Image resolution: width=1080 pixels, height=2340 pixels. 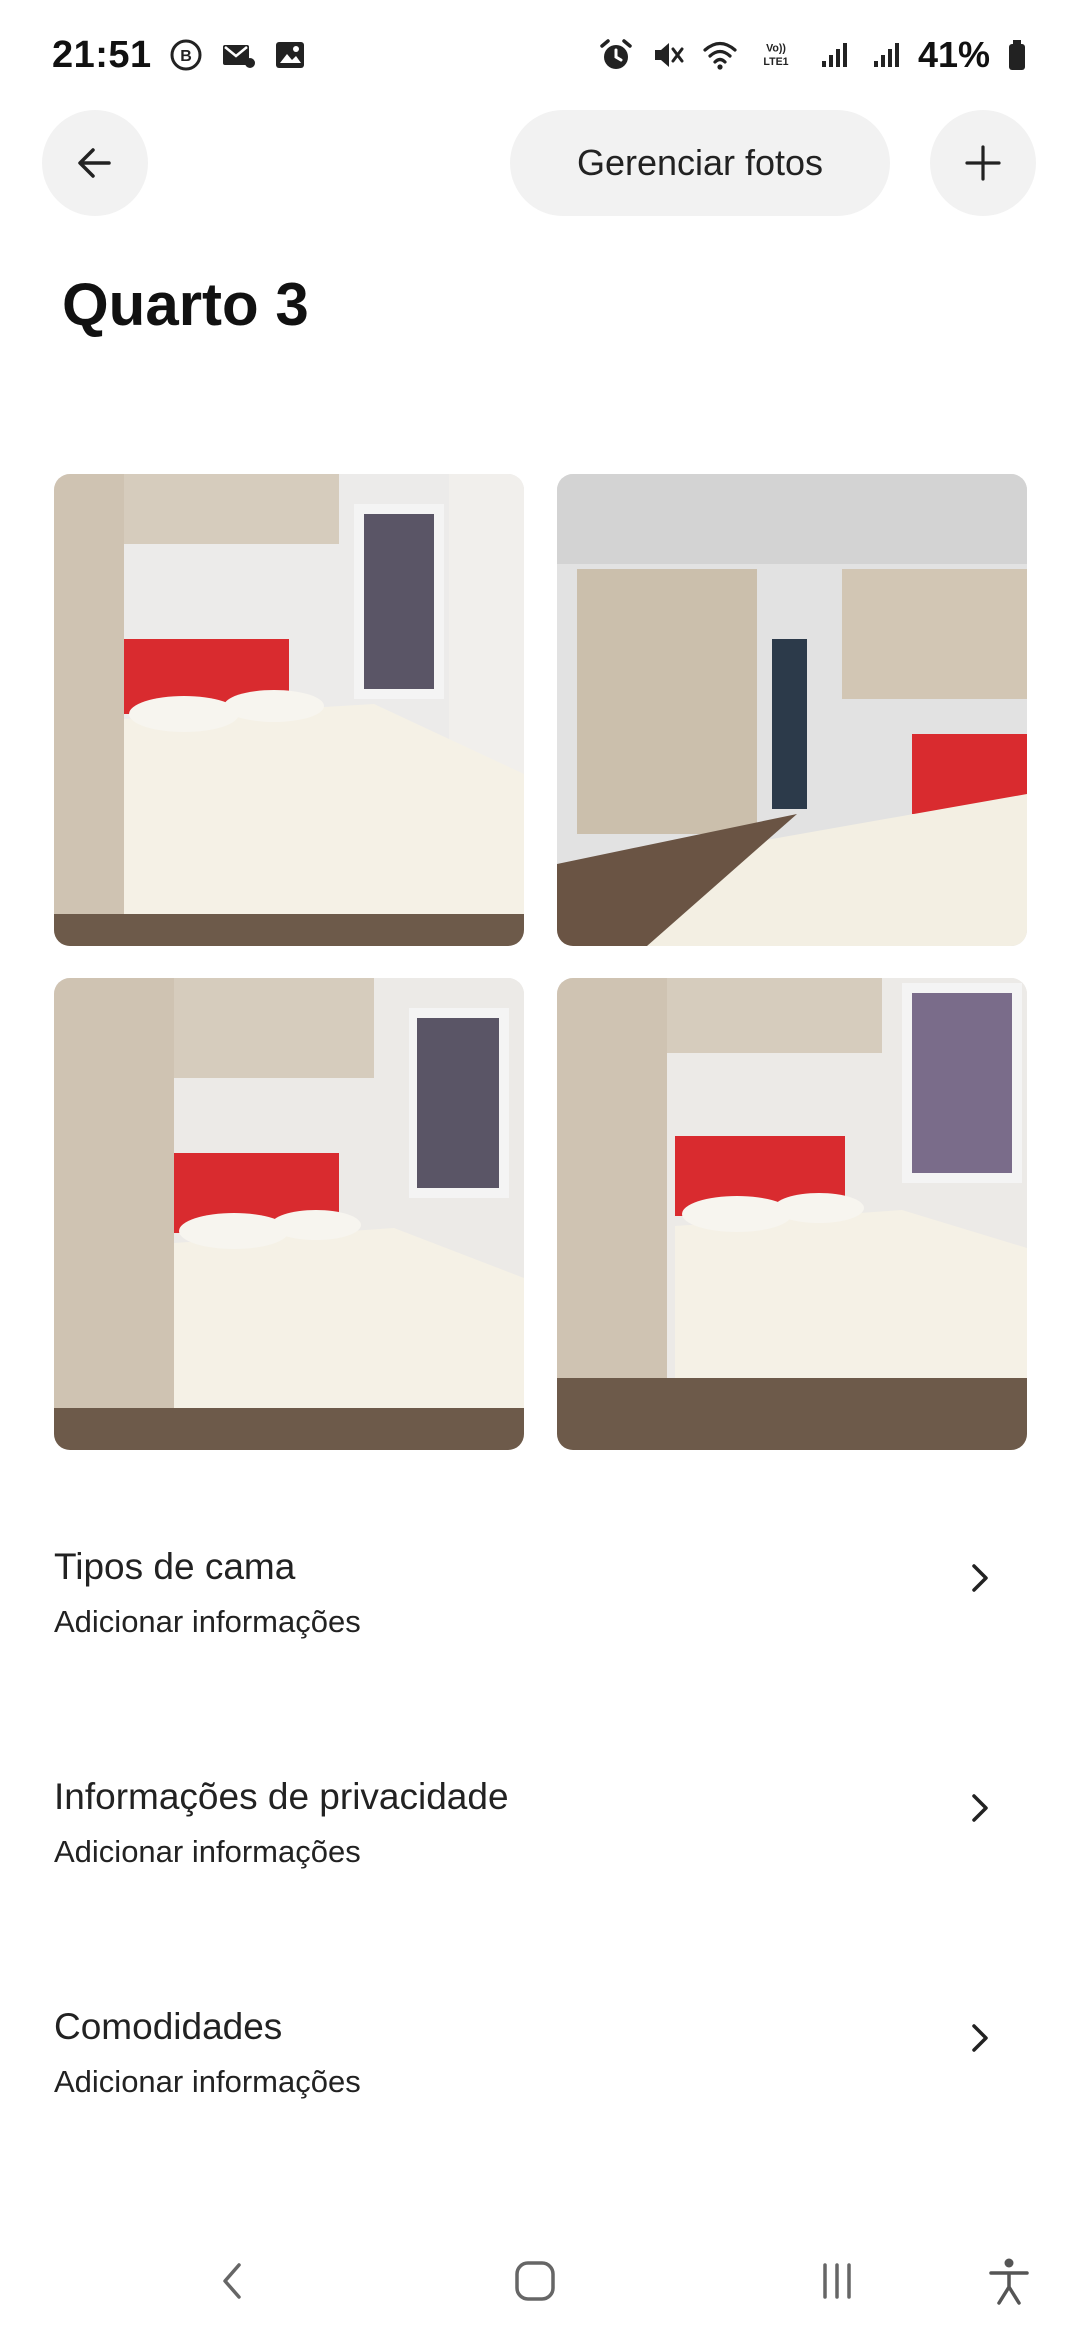 What do you see at coordinates (813, 55) in the screenshot?
I see `status-right: Vo)) LTE1 41%` at bounding box center [813, 55].